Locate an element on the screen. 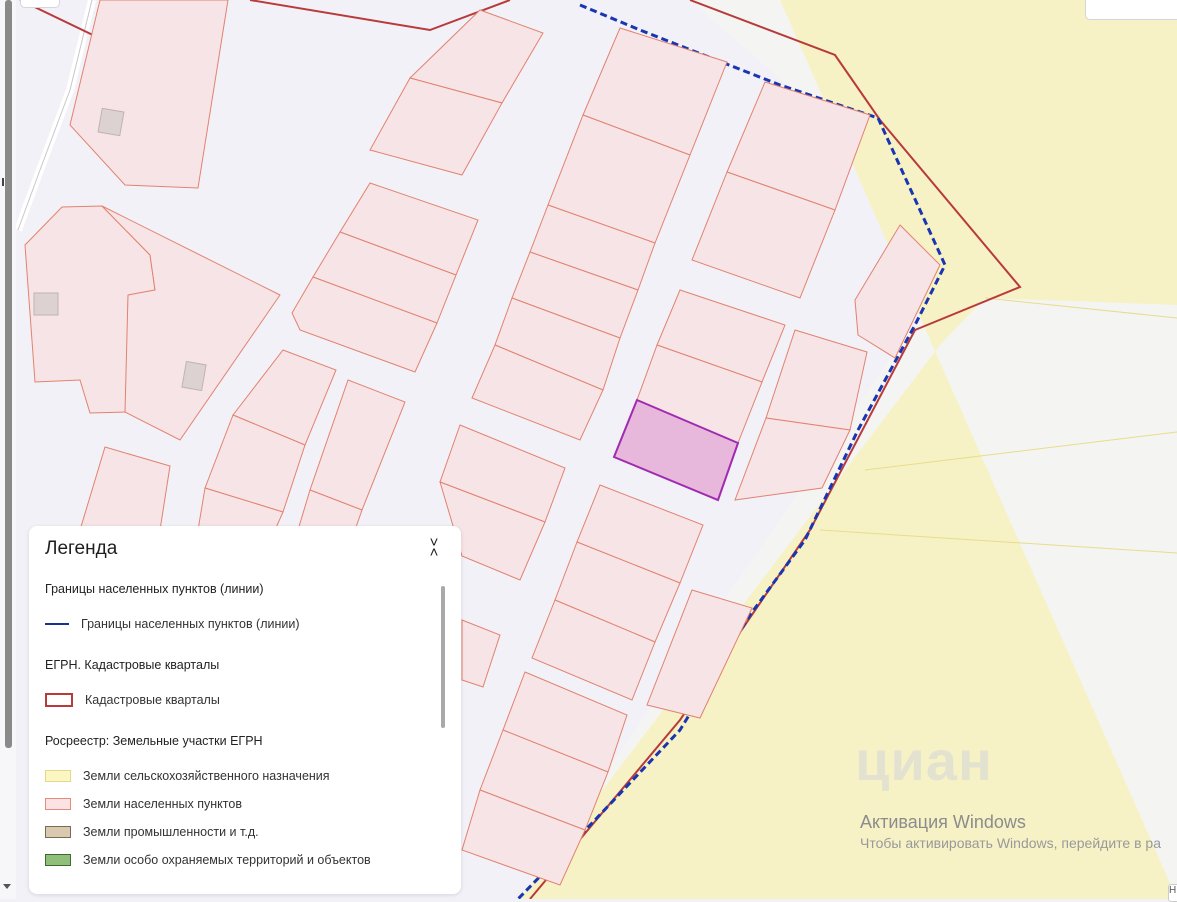 The height and width of the screenshot is (902, 1177). cian-logo-watermark: циан is located at coordinates (924, 760).